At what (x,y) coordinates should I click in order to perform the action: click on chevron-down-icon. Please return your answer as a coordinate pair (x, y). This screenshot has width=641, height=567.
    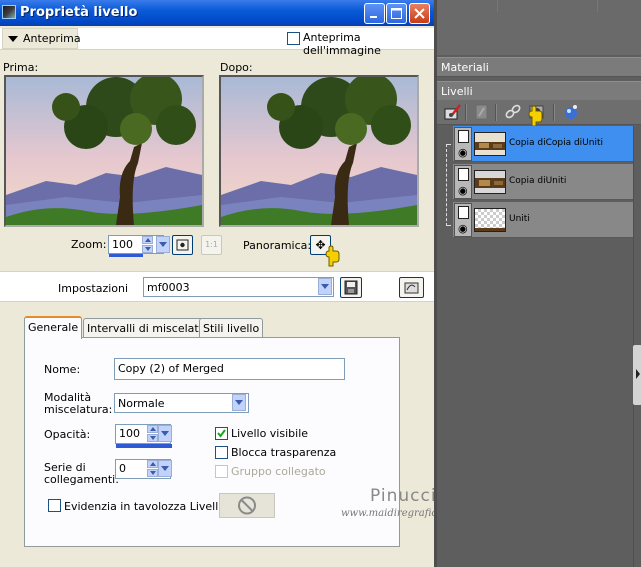
    Looking at the image, I should click on (13, 39).